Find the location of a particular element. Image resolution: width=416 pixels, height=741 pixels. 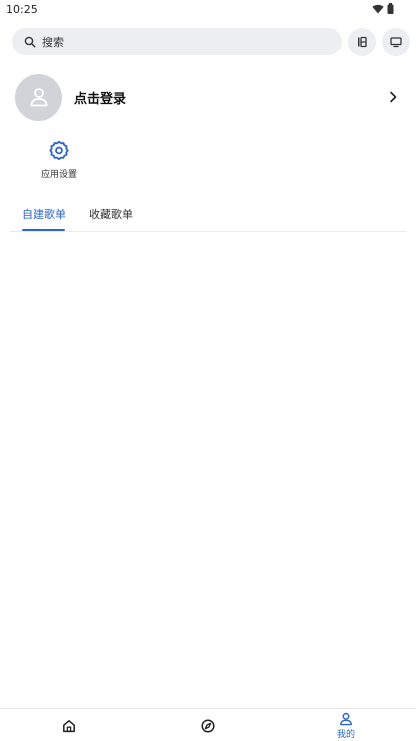

tab-favorite-playlists: 收藏歌单 is located at coordinates (111, 214).